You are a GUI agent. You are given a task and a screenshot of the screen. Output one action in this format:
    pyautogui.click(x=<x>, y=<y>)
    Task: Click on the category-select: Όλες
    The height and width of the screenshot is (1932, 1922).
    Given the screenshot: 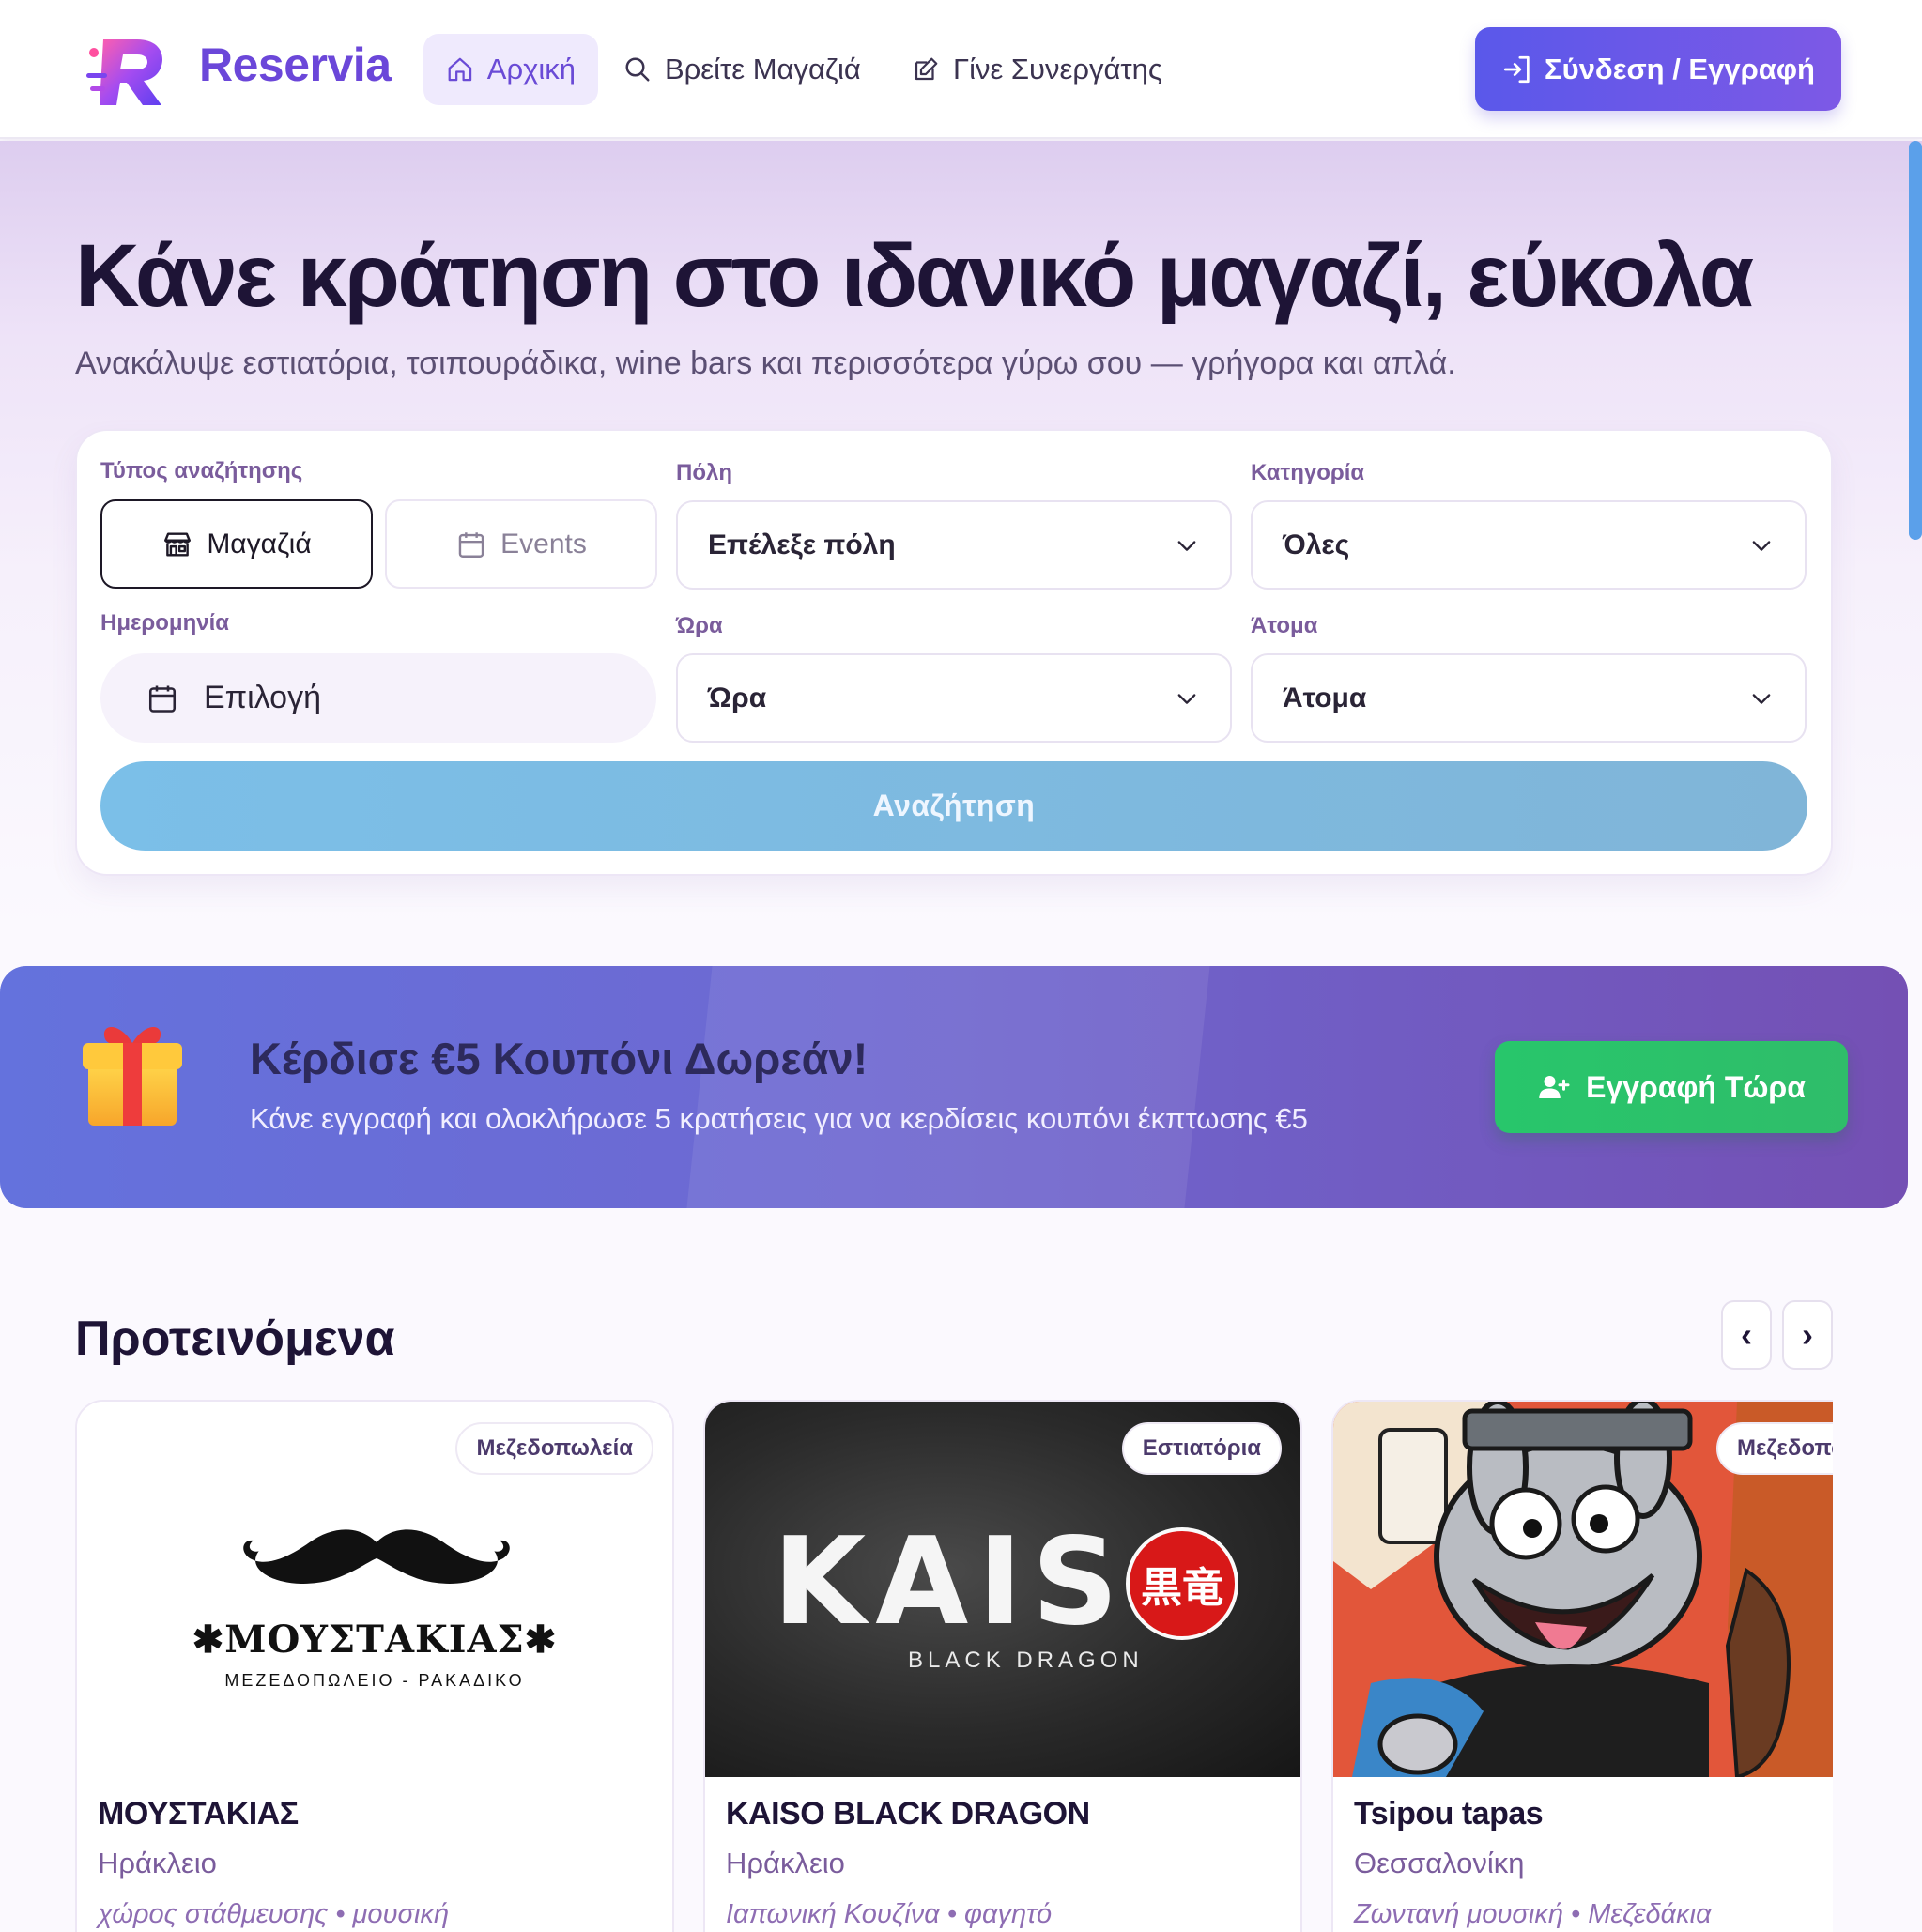 What is the action you would take?
    pyautogui.click(x=1529, y=545)
    